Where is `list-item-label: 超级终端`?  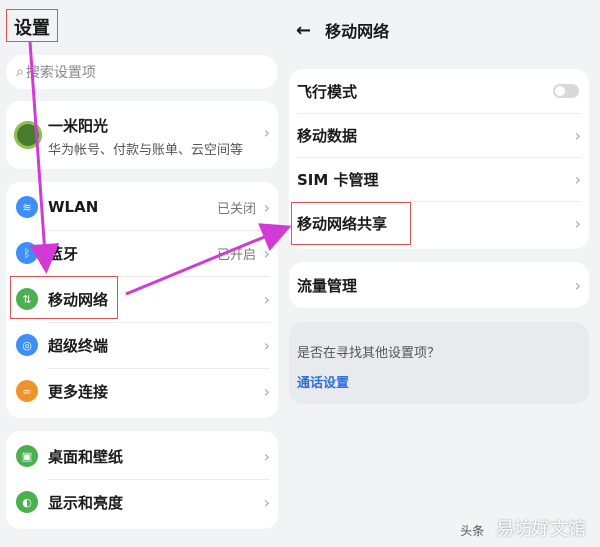
list-item-label: 超级终端 is located at coordinates (78, 345).